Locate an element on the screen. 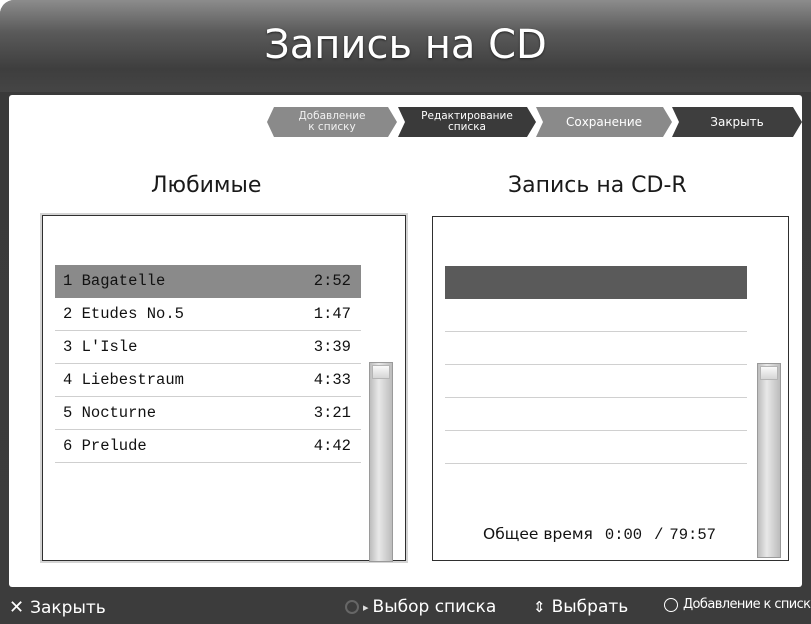 The width and height of the screenshot is (811, 624). cd-r-title: Запись на CD-R is located at coordinates (597, 185).